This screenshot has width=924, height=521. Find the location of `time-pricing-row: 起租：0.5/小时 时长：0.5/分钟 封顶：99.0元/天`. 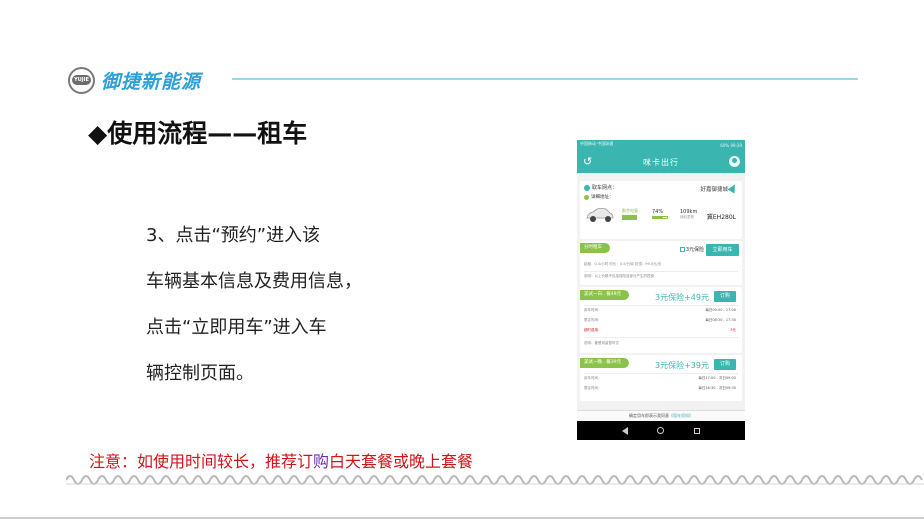

time-pricing-row: 起租：0.5/小时 时长：0.5/分钟 封顶：99.0元/天 is located at coordinates (623, 264).